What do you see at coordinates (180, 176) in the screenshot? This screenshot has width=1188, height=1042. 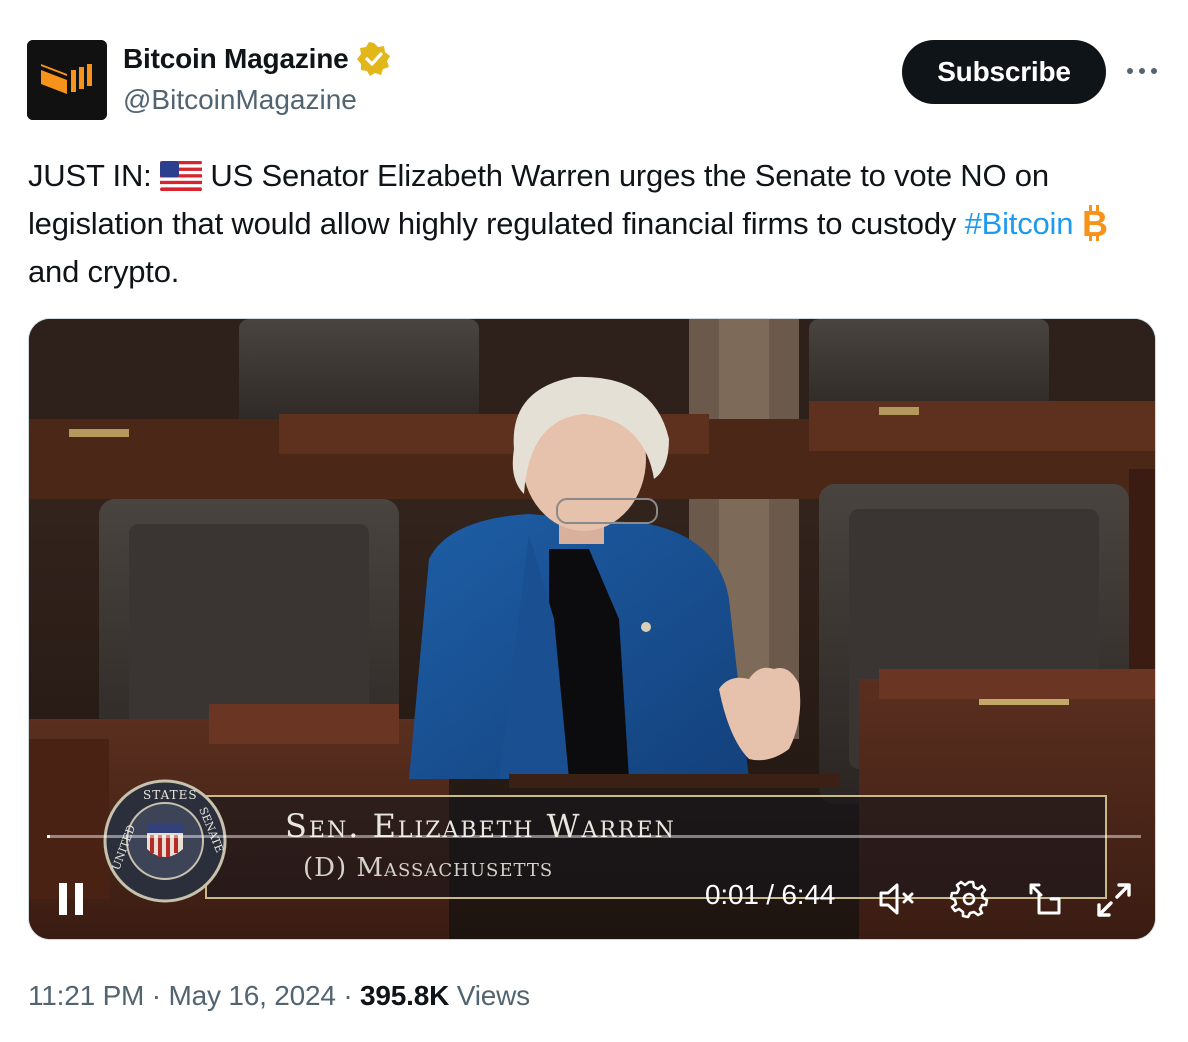 I see `us-flag-icon` at bounding box center [180, 176].